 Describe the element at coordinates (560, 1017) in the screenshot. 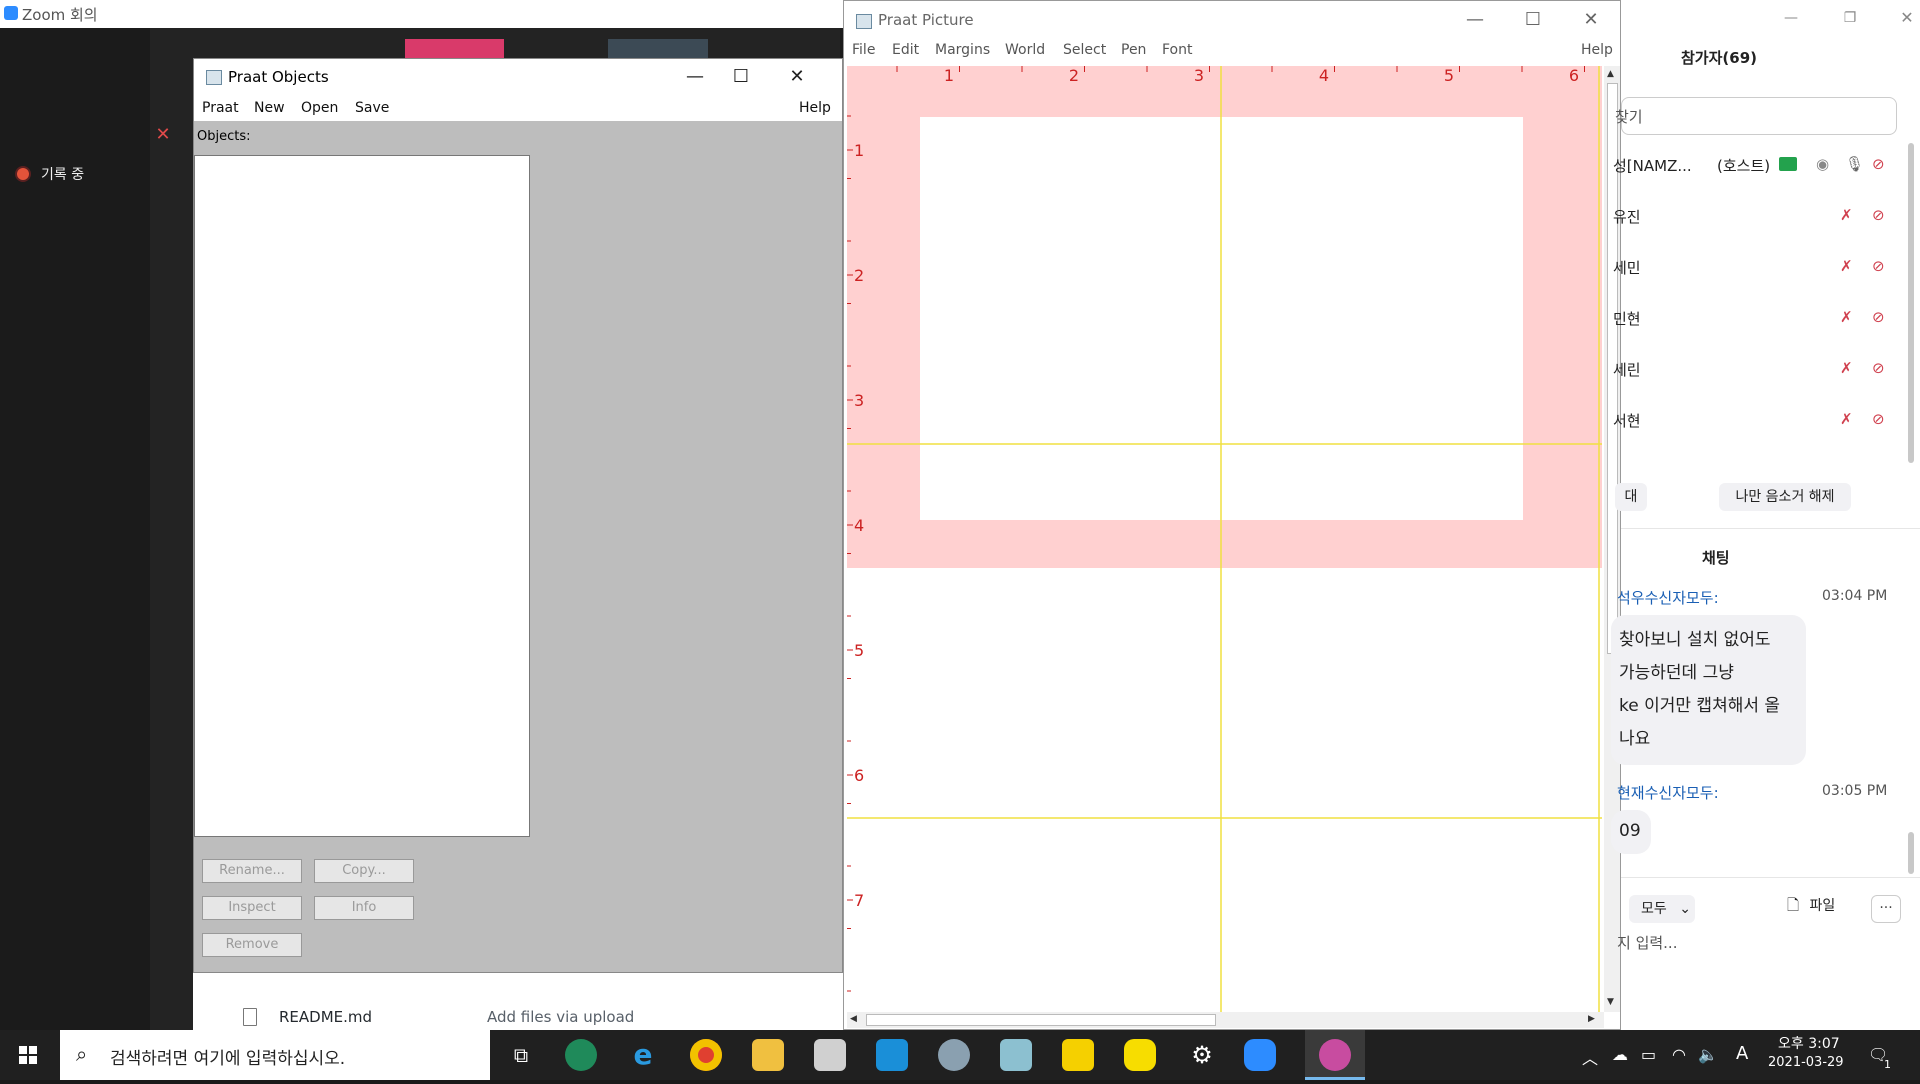

I see `commit-message-link: Add files via upload` at that location.